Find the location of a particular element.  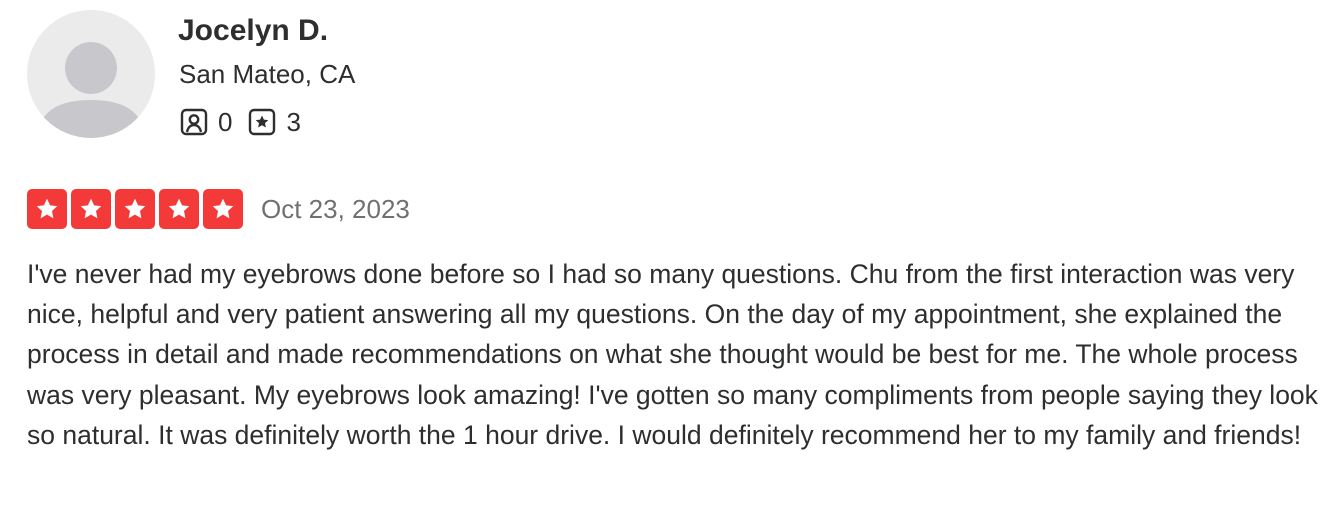

friends-icon is located at coordinates (194, 122).